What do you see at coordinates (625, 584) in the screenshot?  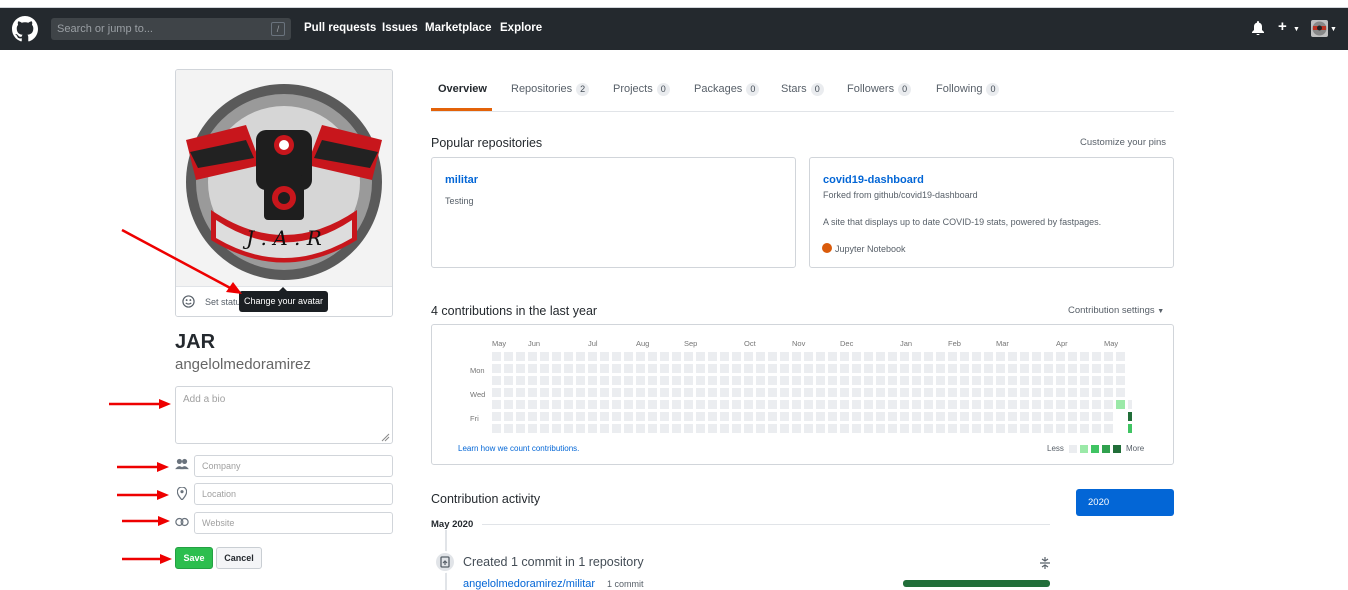 I see `activity-commit-count: 1 commit` at bounding box center [625, 584].